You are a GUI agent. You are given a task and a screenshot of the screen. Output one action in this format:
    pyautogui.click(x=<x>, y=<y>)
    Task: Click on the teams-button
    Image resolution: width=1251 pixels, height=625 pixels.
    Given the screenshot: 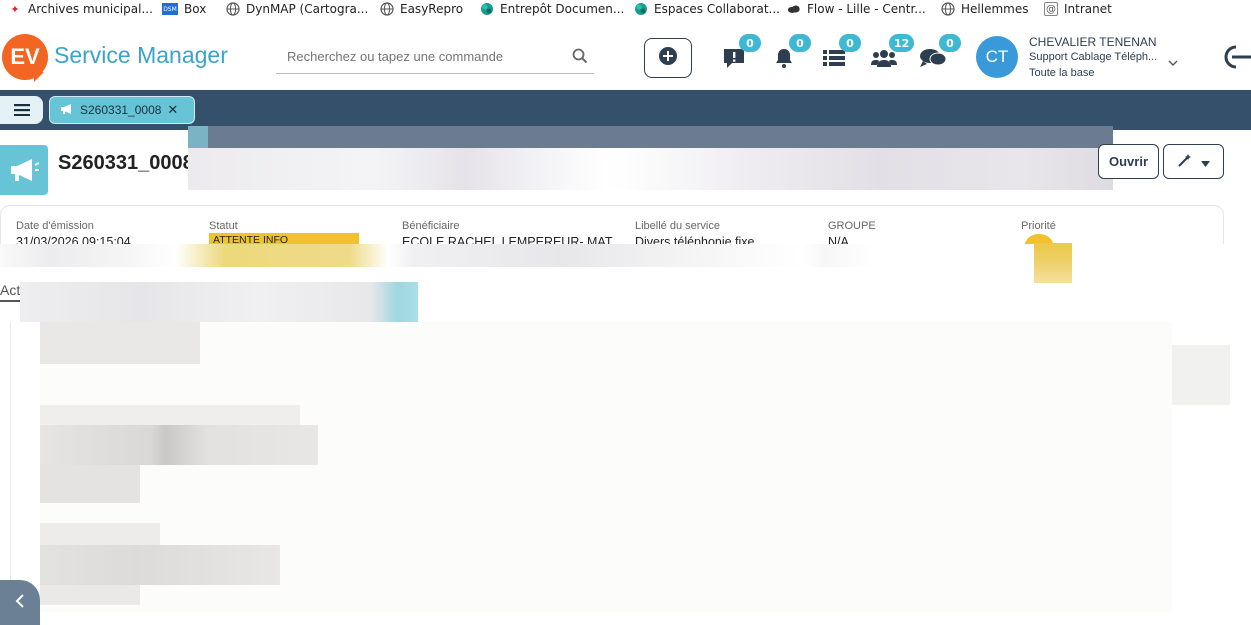 What is the action you would take?
    pyautogui.click(x=884, y=60)
    